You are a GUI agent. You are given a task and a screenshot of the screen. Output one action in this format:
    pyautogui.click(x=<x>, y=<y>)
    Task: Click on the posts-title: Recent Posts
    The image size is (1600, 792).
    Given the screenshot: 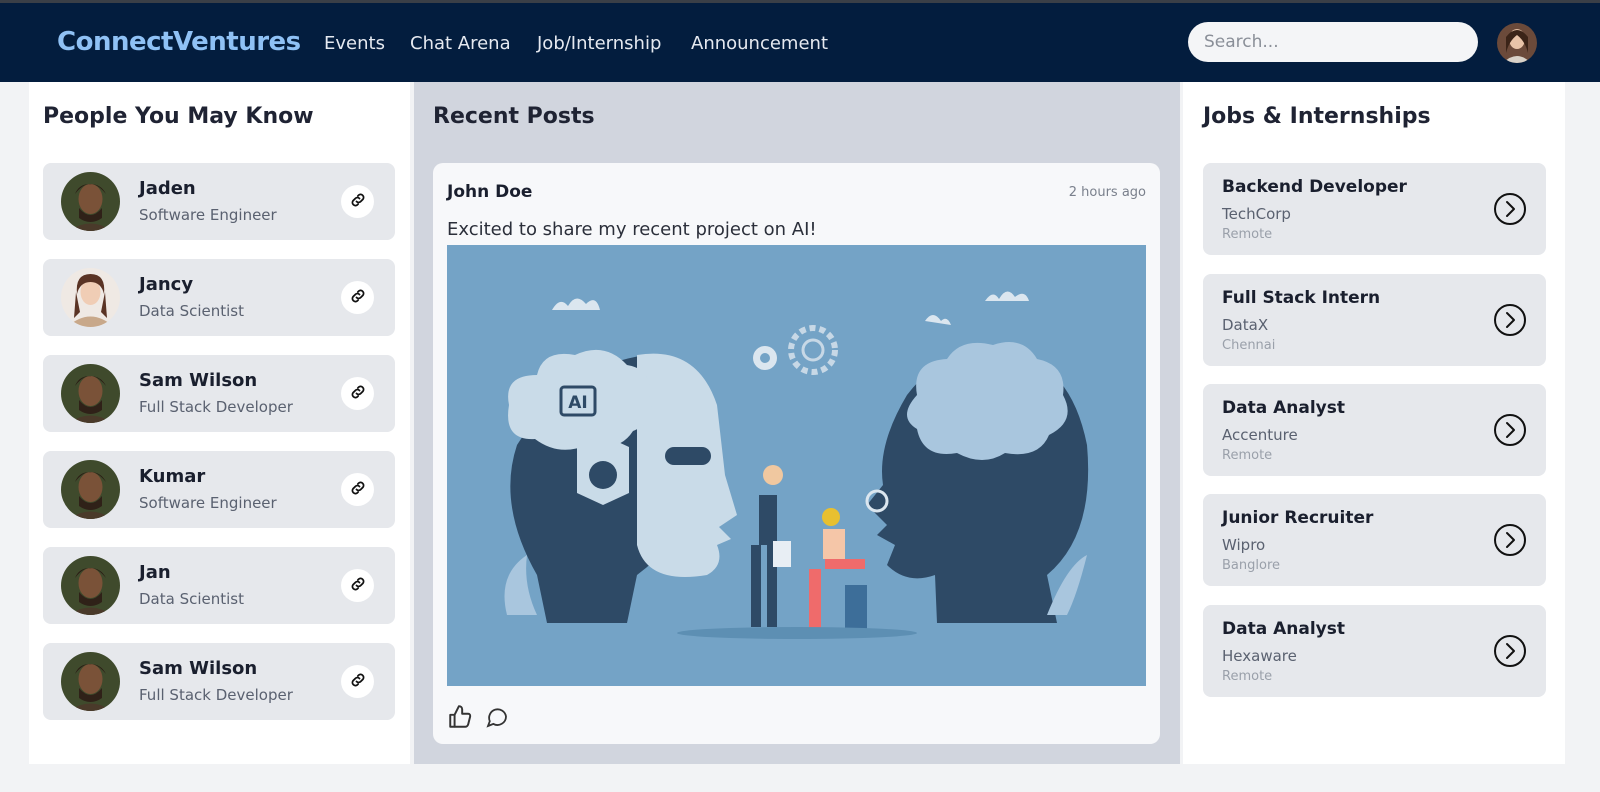 What is the action you would take?
    pyautogui.click(x=514, y=116)
    